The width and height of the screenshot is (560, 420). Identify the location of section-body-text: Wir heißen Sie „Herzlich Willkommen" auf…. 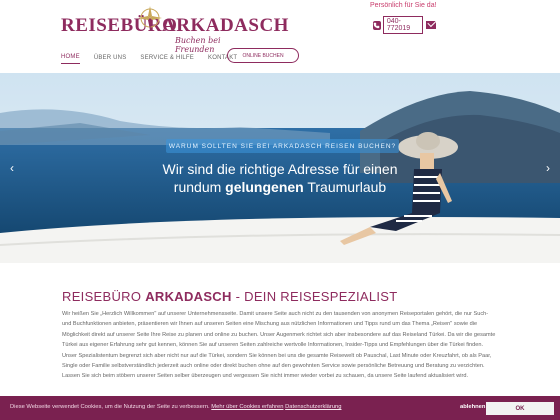
(279, 345).